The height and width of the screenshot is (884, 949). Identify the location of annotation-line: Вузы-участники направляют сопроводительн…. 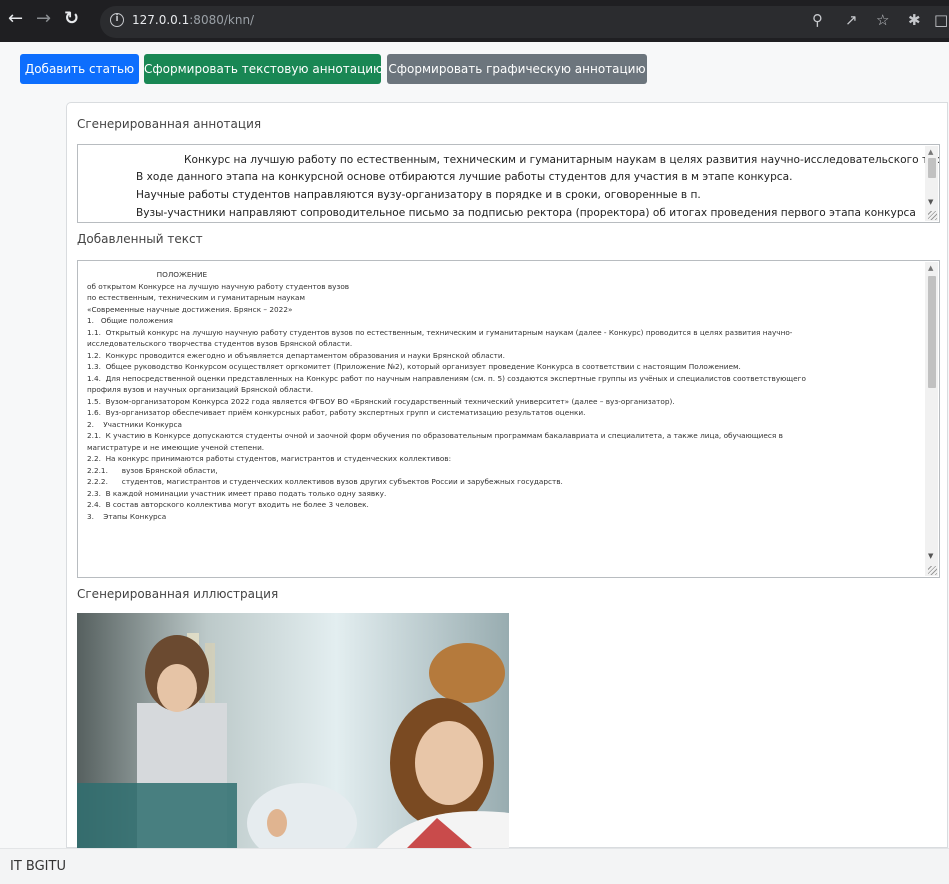
(526, 213).